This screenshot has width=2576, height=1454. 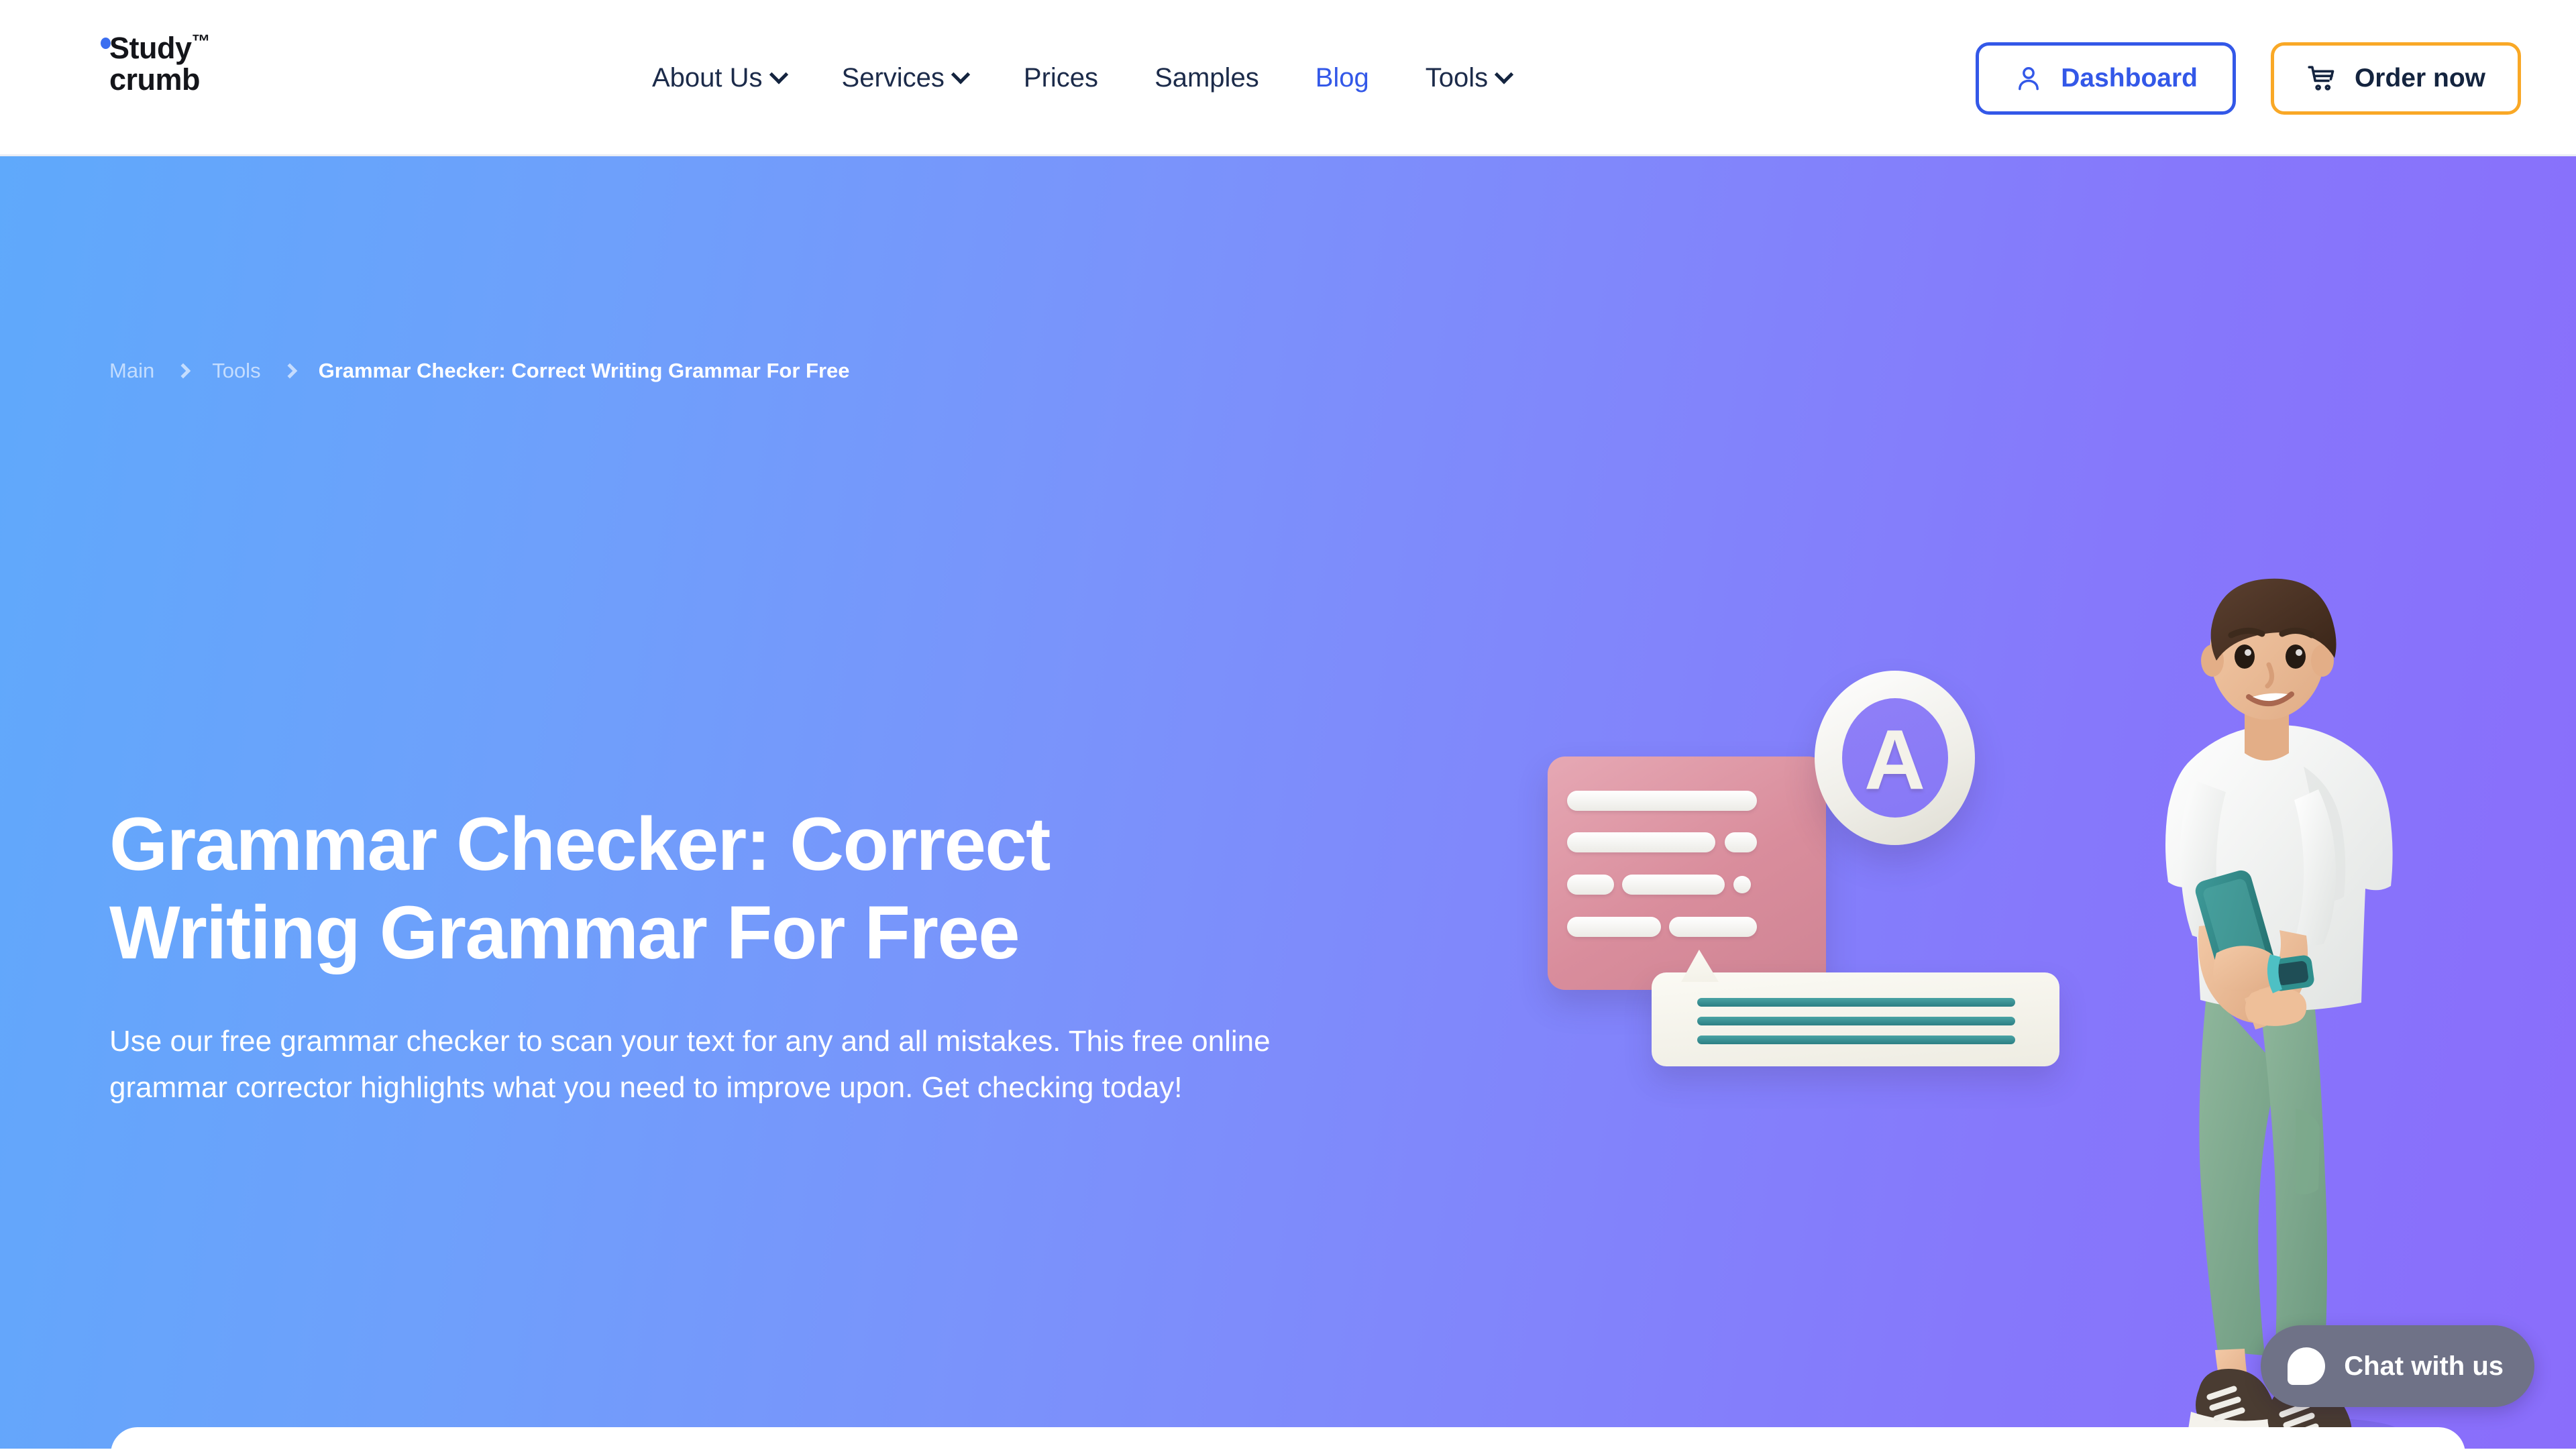 I want to click on content-card-top-edge, so click(x=1288, y=1440).